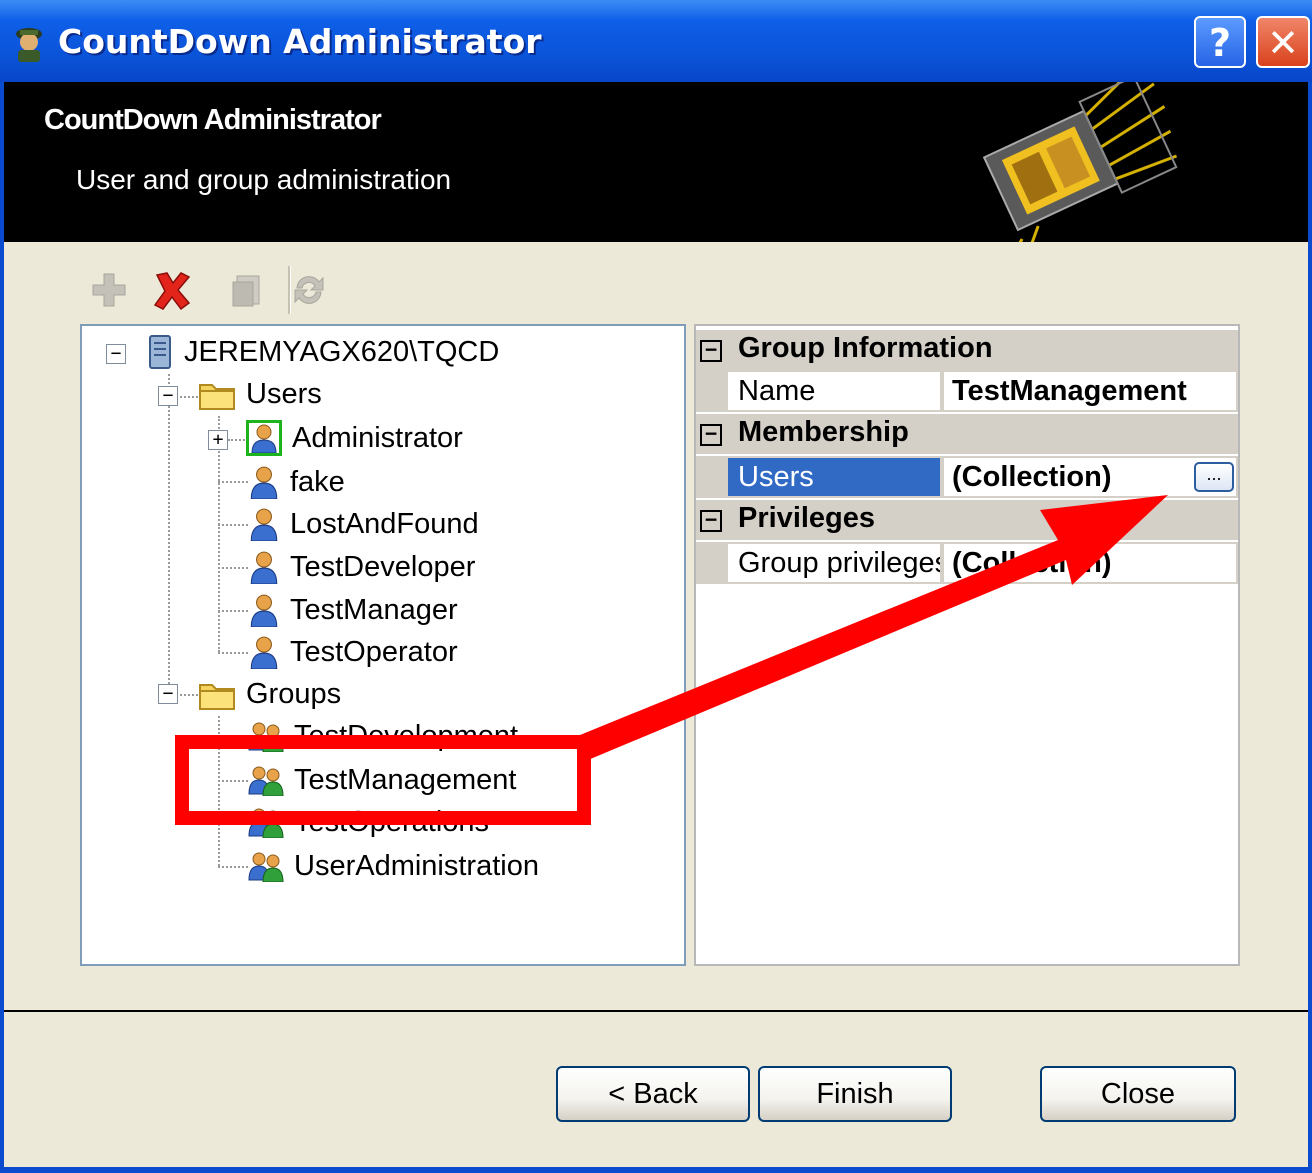  I want to click on property-row-name: Name TestManagement, so click(967, 391).